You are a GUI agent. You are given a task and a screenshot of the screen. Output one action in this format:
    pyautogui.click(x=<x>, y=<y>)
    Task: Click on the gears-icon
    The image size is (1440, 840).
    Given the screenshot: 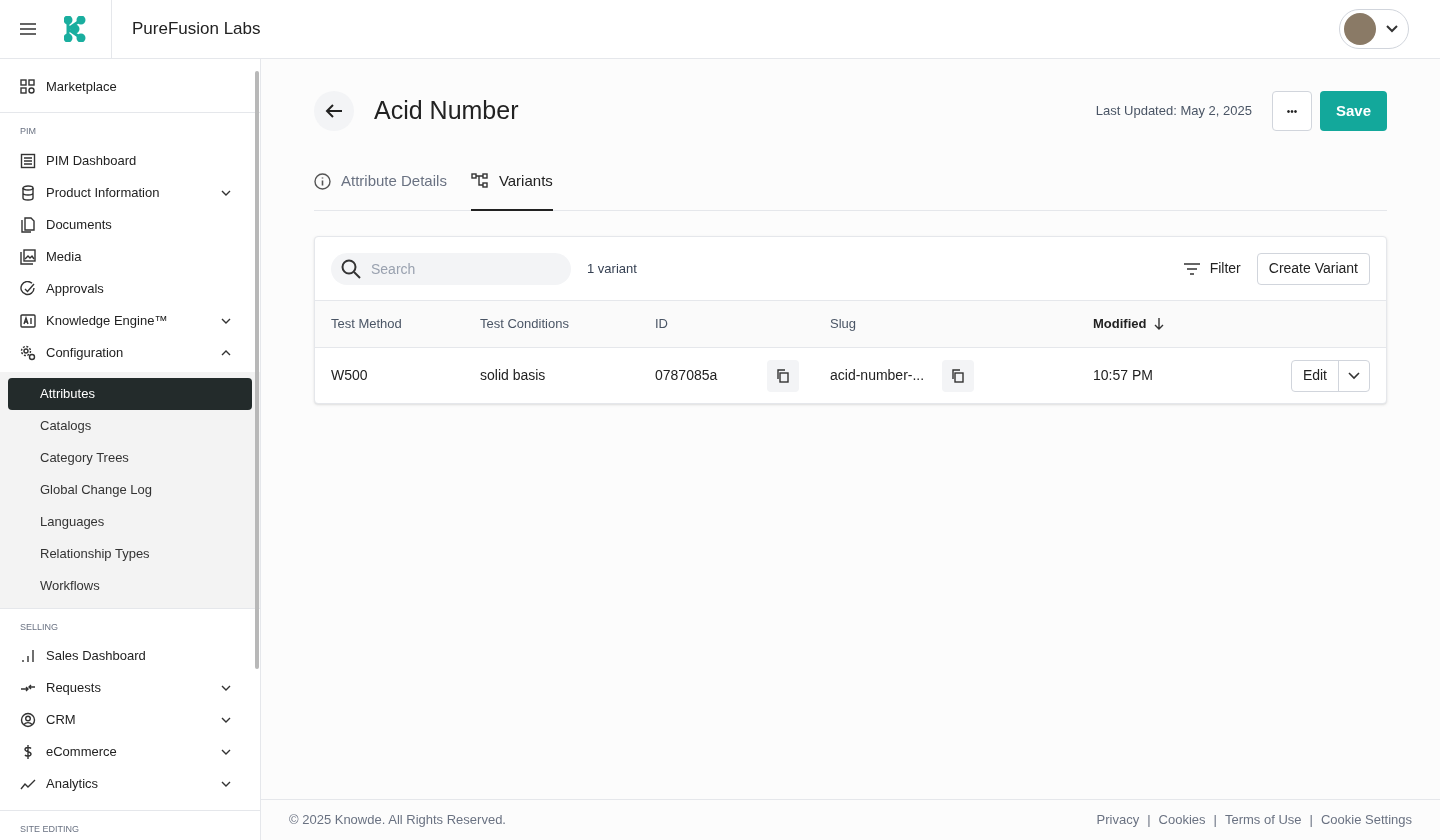 What is the action you would take?
    pyautogui.click(x=28, y=352)
    